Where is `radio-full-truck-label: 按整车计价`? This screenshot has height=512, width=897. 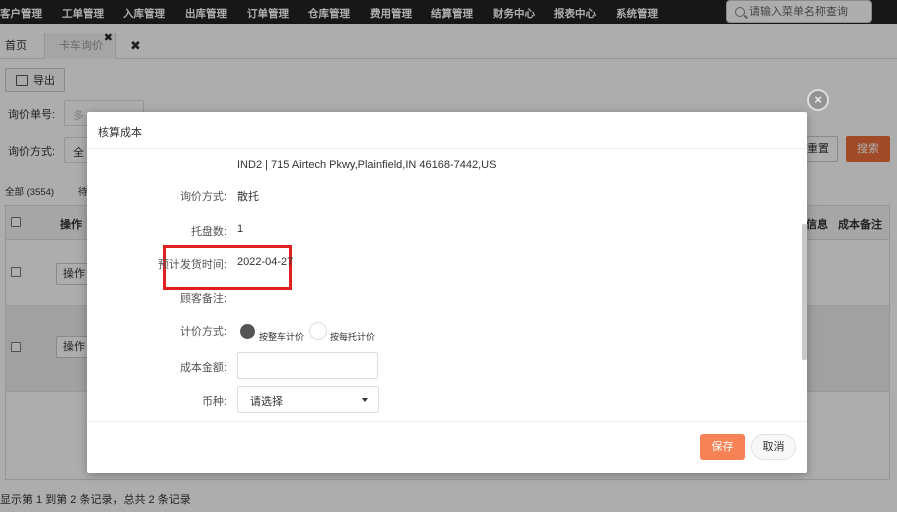 radio-full-truck-label: 按整车计价 is located at coordinates (281, 336).